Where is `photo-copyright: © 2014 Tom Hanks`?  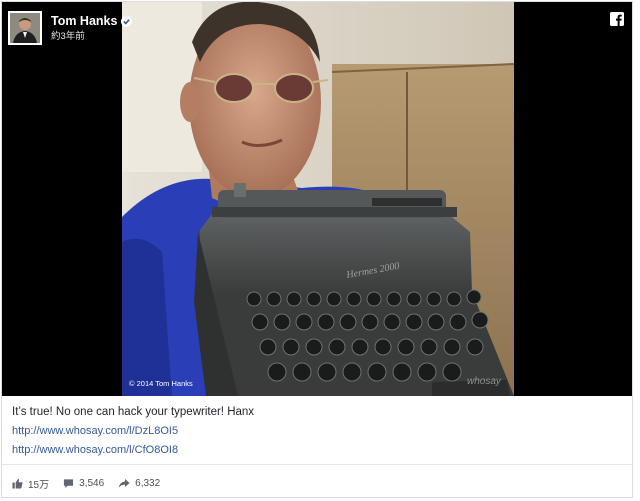
photo-copyright: © 2014 Tom Hanks is located at coordinates (161, 383).